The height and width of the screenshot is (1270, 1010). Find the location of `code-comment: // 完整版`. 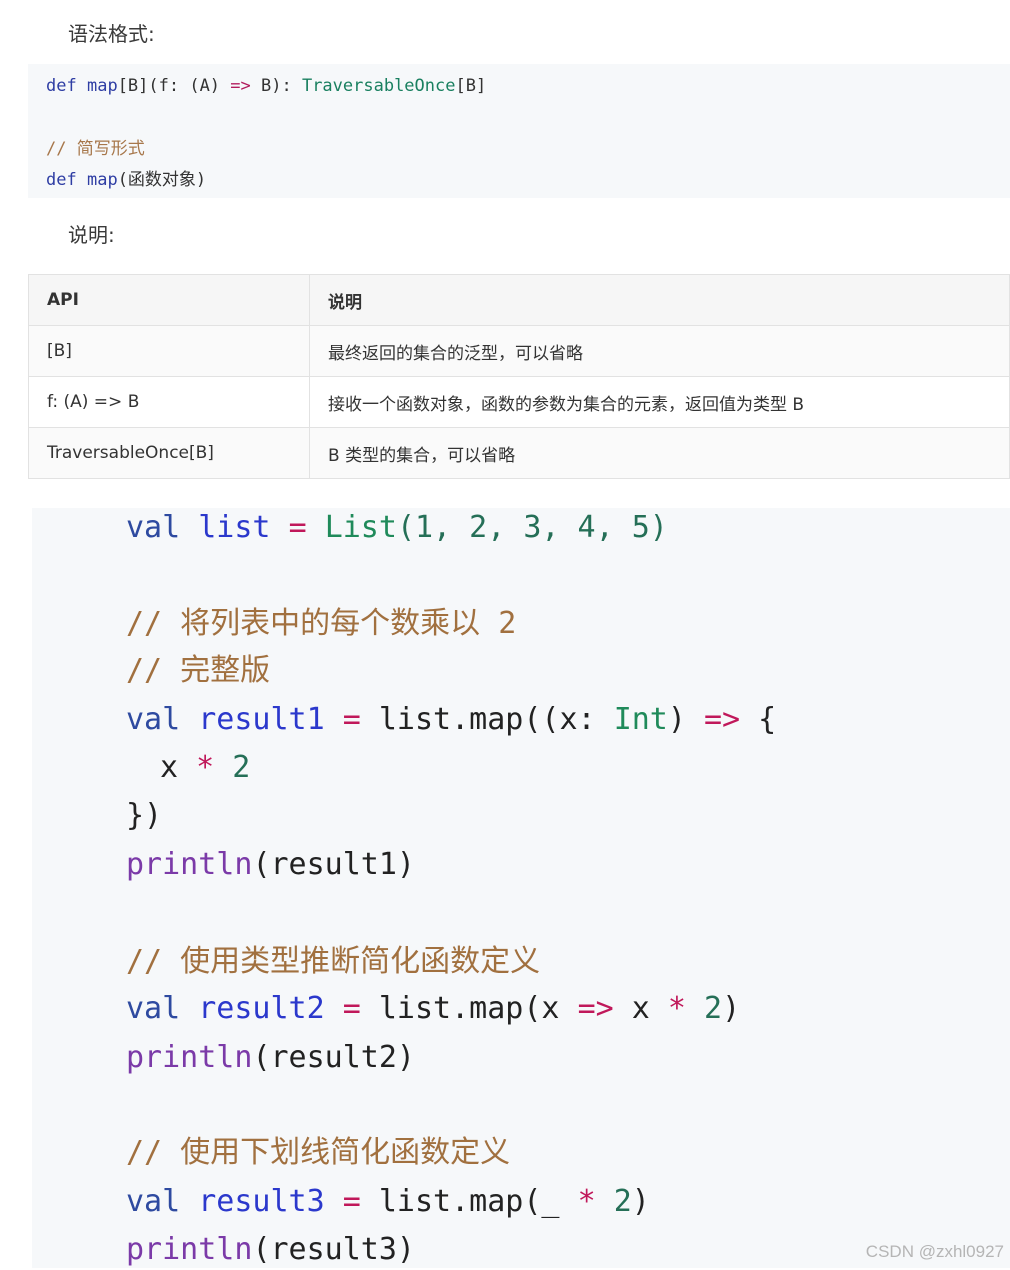

code-comment: // 完整版 is located at coordinates (198, 670).